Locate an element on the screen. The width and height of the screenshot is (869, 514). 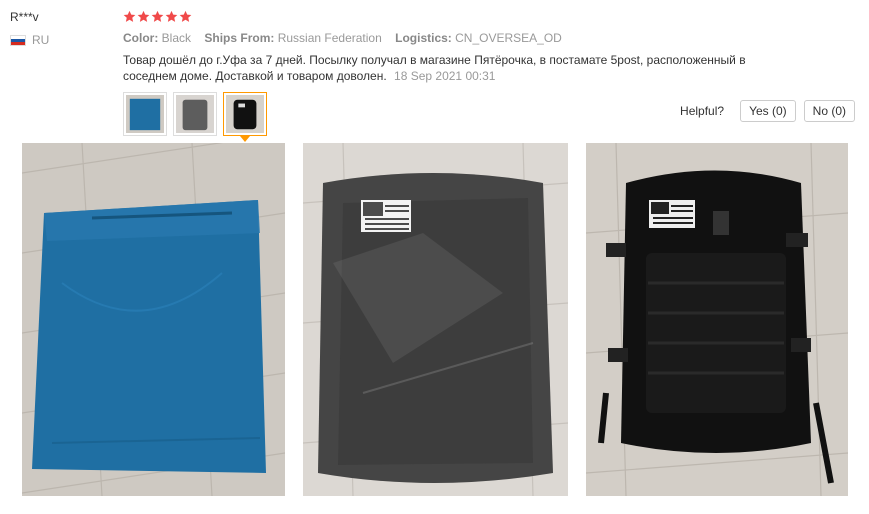
reviewer-name: R***v is located at coordinates (24, 17).